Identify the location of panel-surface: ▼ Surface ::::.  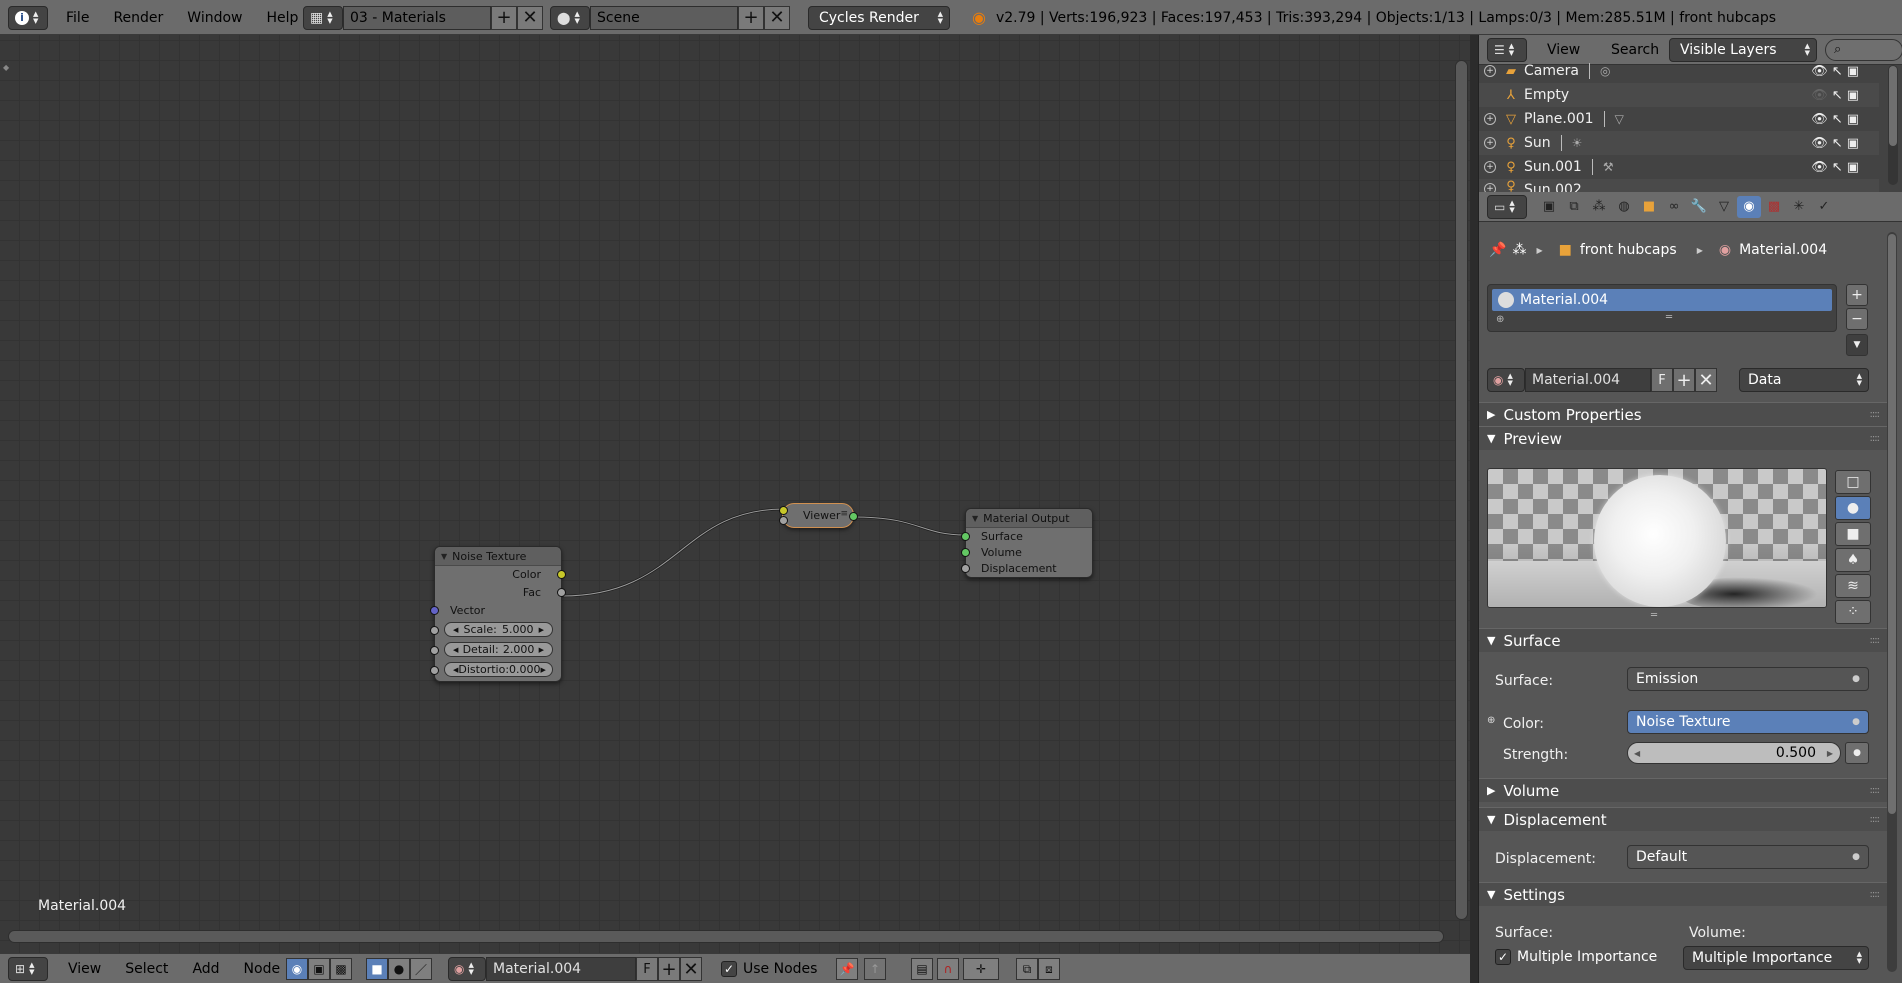
(1683, 640).